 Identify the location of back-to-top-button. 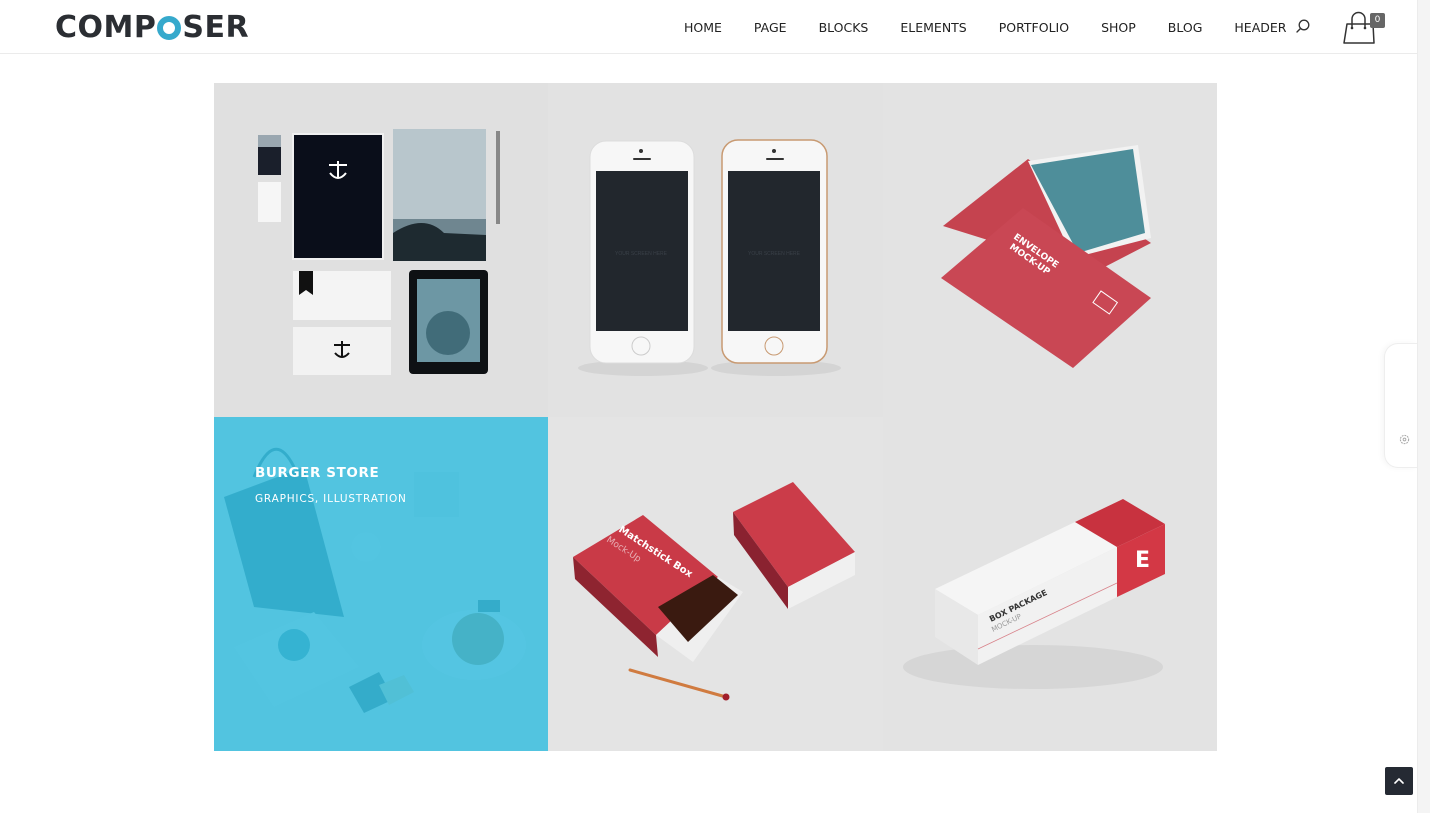
(1399, 781).